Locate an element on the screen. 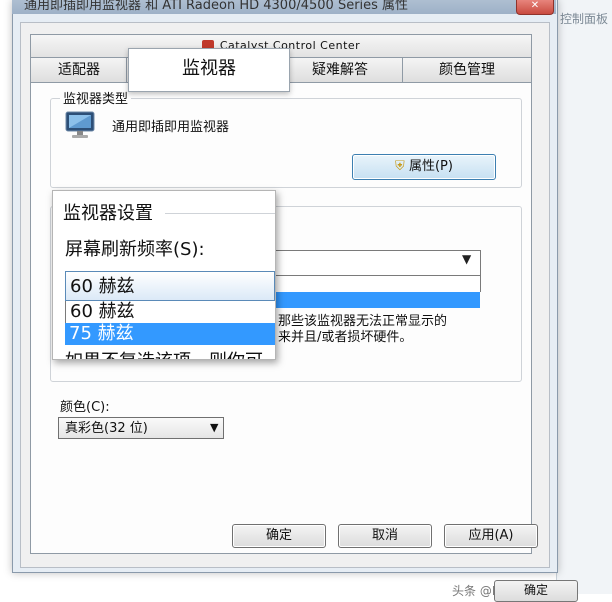  apply-button: 应用(A) is located at coordinates (491, 536).